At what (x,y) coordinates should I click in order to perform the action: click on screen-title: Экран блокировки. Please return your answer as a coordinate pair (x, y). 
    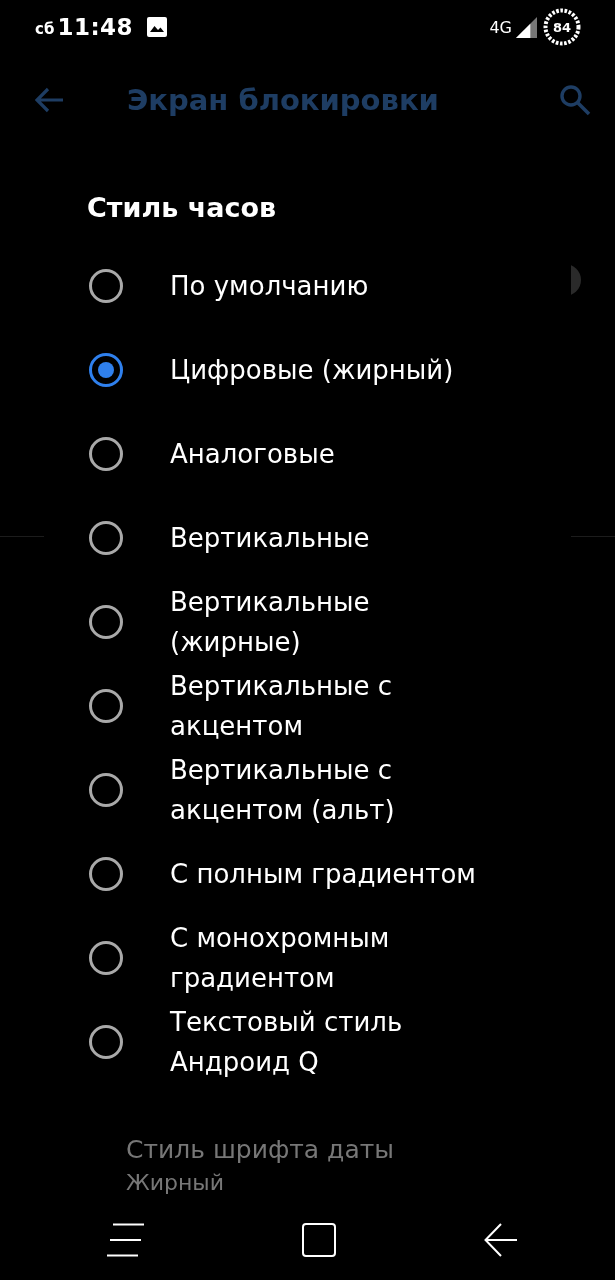
    Looking at the image, I should click on (283, 100).